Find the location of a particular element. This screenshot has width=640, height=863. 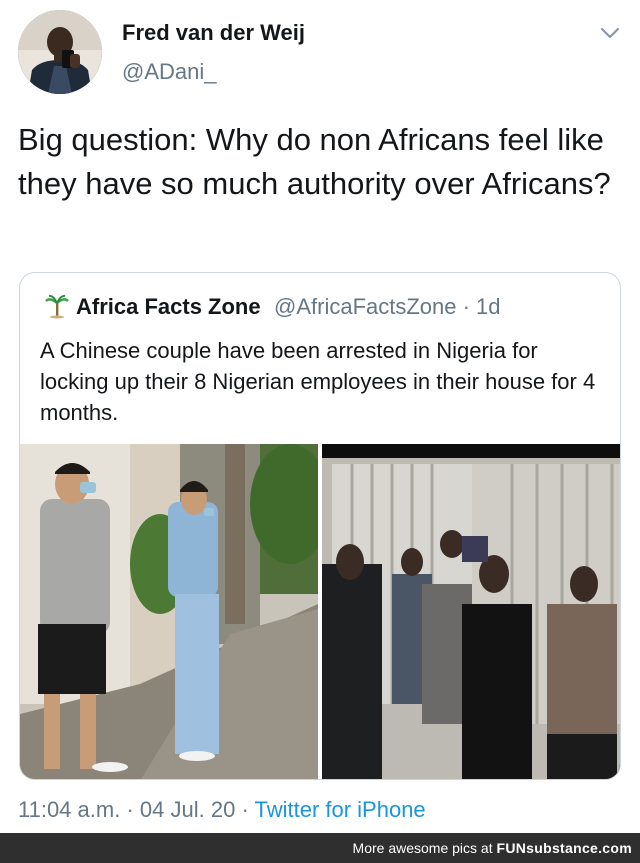

watermark-brand: FUNsubstance.com is located at coordinates (564, 848).